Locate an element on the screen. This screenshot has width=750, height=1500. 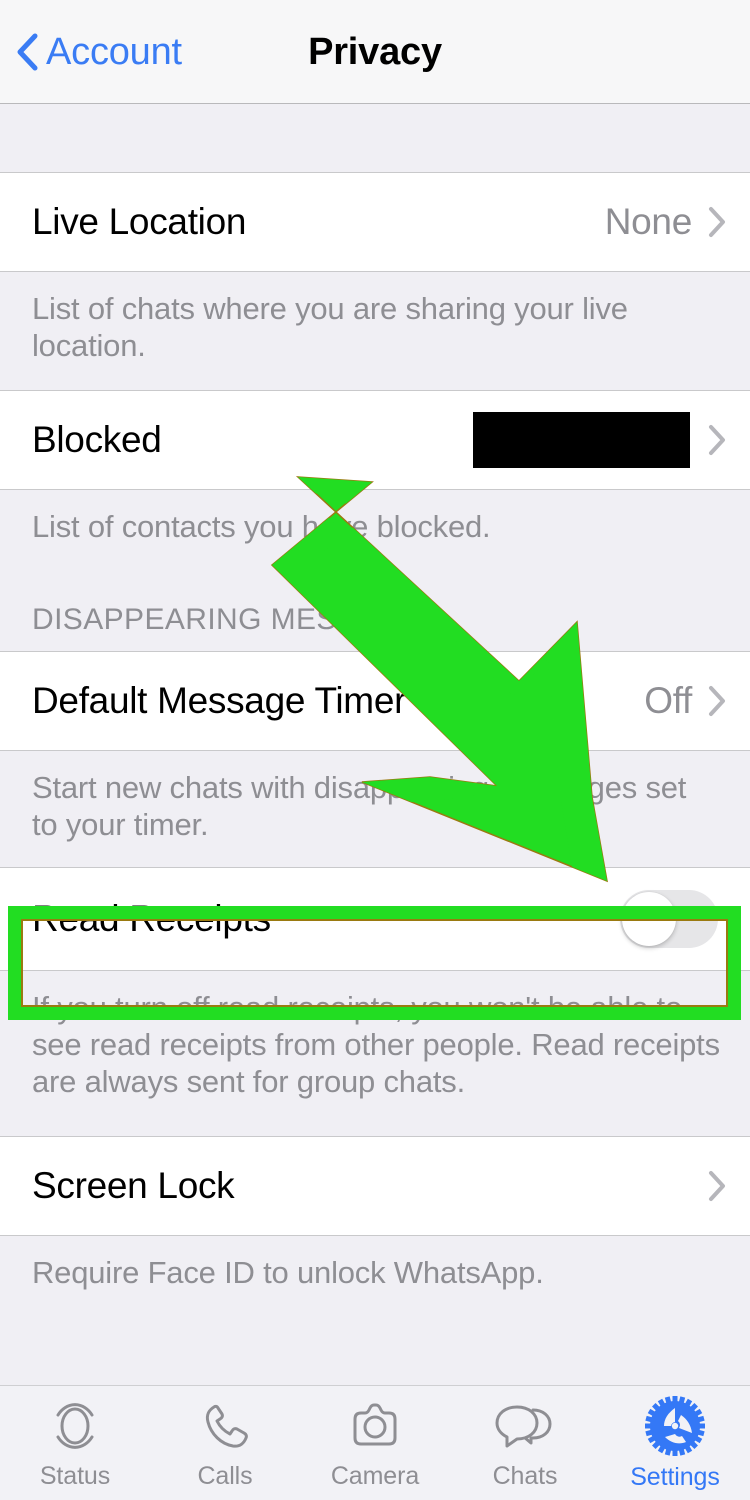
tab-settings-label: Settings is located at coordinates (675, 1476).